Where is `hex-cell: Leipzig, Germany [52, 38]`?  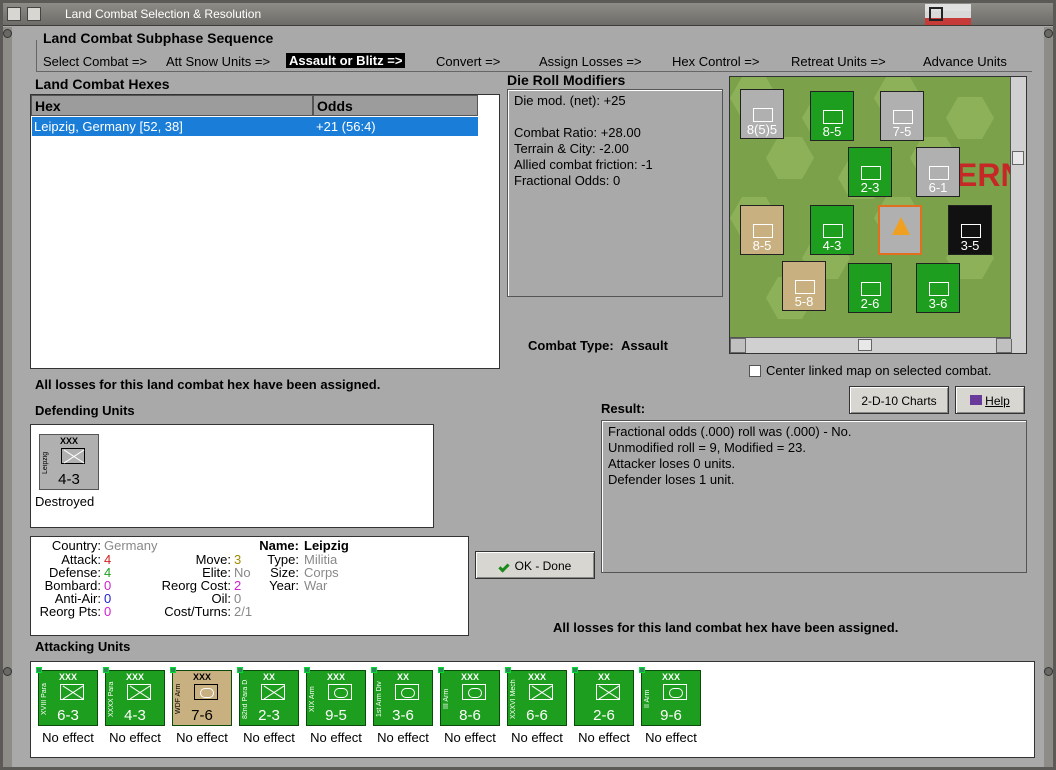 hex-cell: Leipzig, Germany [52, 38] is located at coordinates (108, 126).